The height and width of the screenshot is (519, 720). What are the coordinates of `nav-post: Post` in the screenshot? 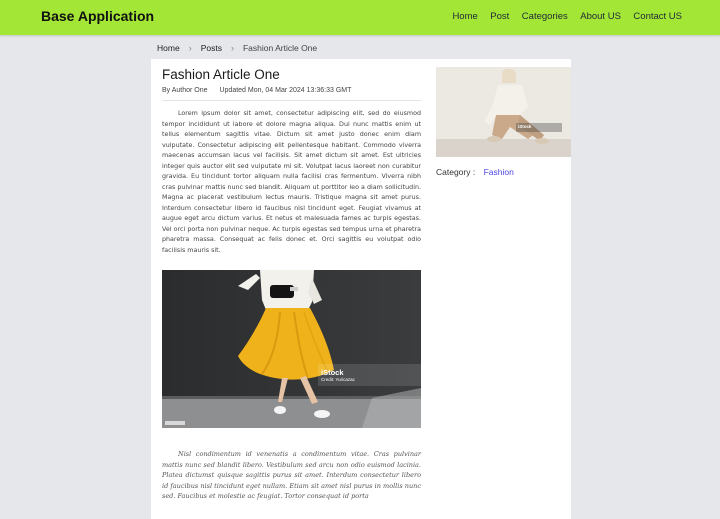 It's located at (499, 16).